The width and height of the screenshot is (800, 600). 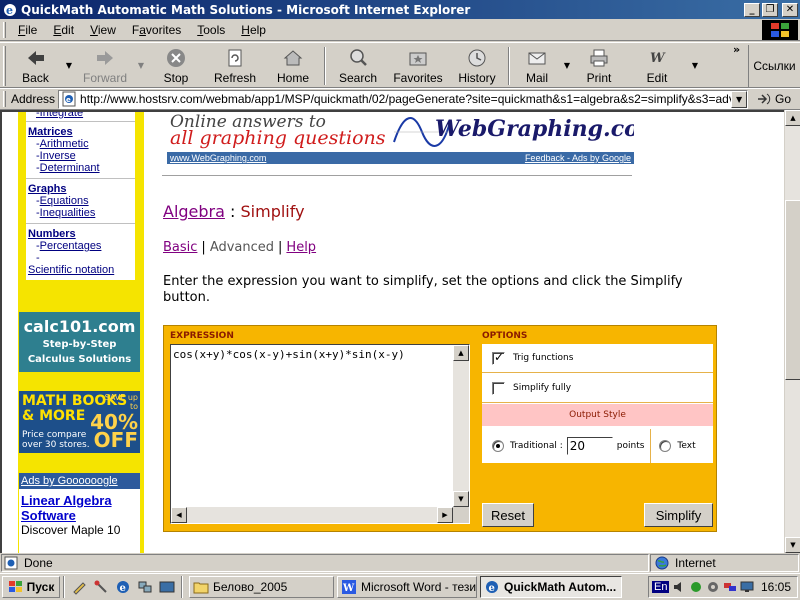 What do you see at coordinates (599, 65) in the screenshot?
I see `print-button: Print` at bounding box center [599, 65].